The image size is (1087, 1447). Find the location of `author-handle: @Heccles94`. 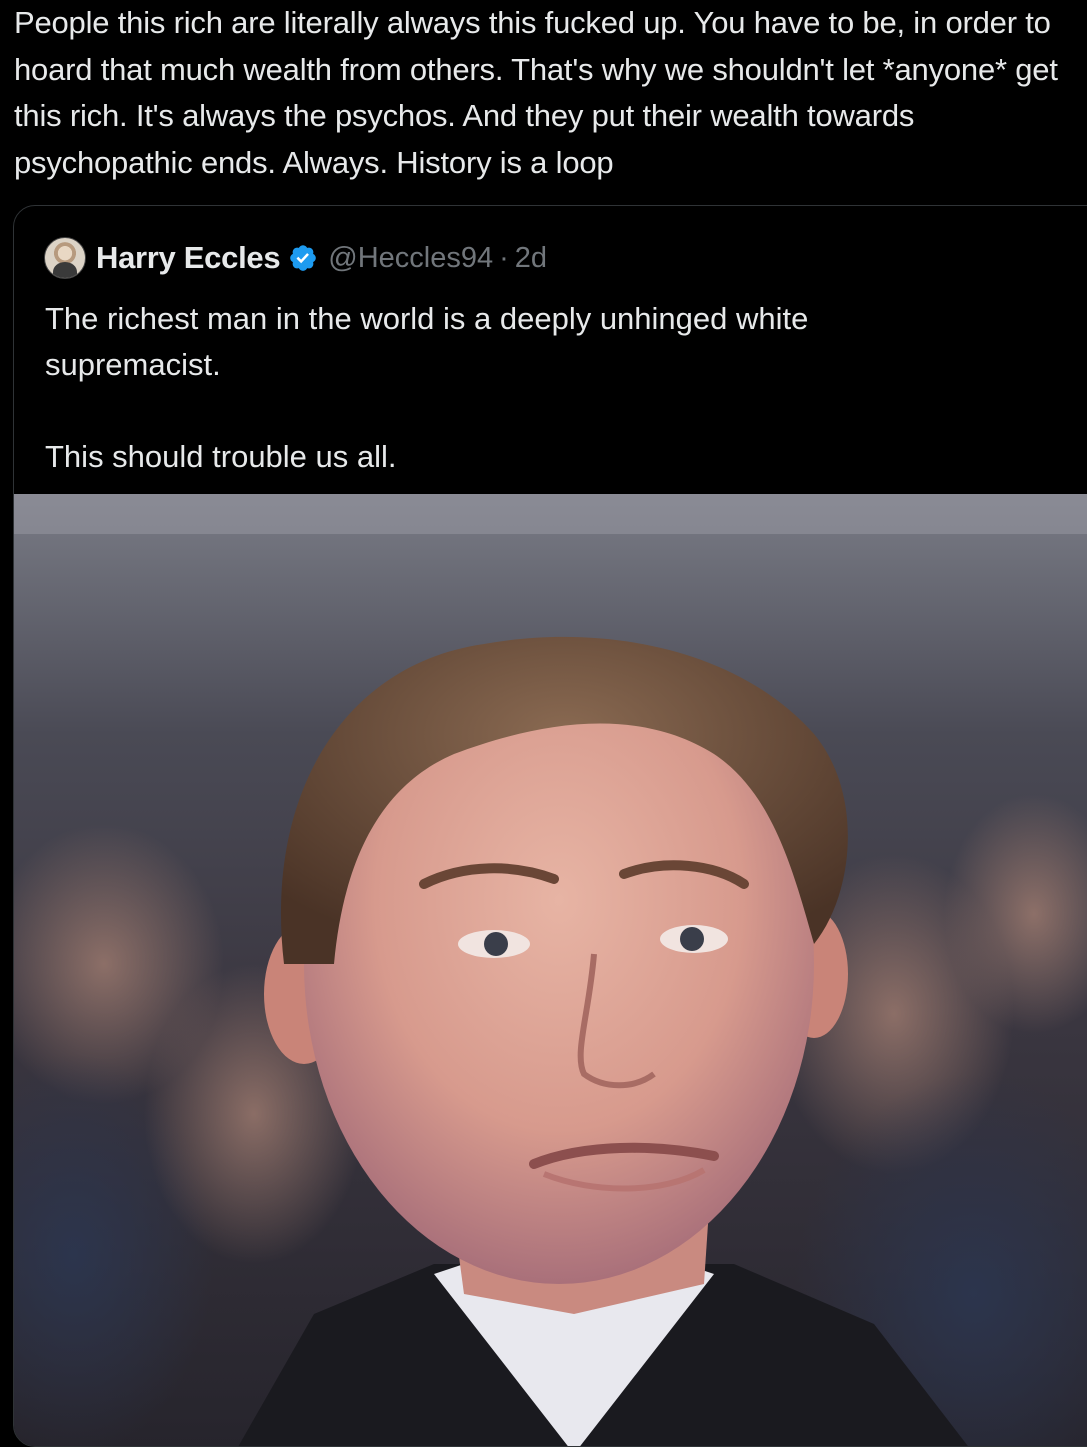

author-handle: @Heccles94 is located at coordinates (410, 258).